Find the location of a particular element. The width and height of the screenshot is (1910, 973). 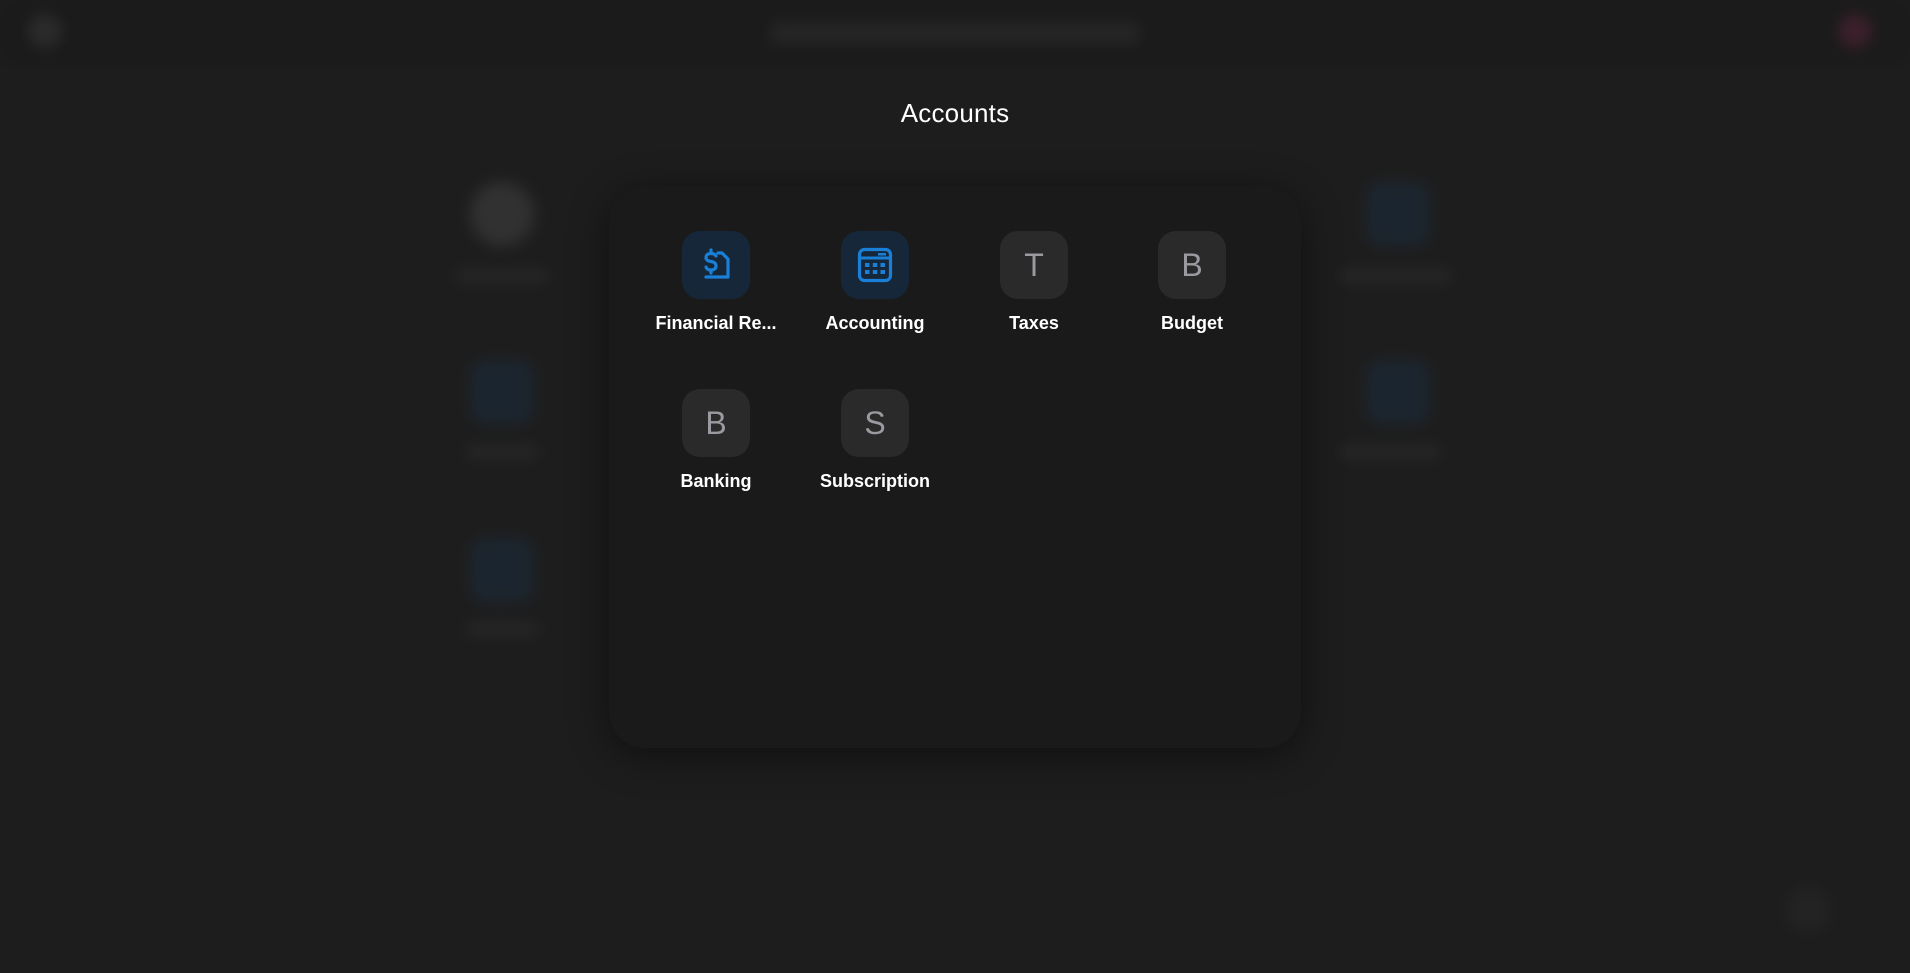

app-label: Banking is located at coordinates (716, 481).